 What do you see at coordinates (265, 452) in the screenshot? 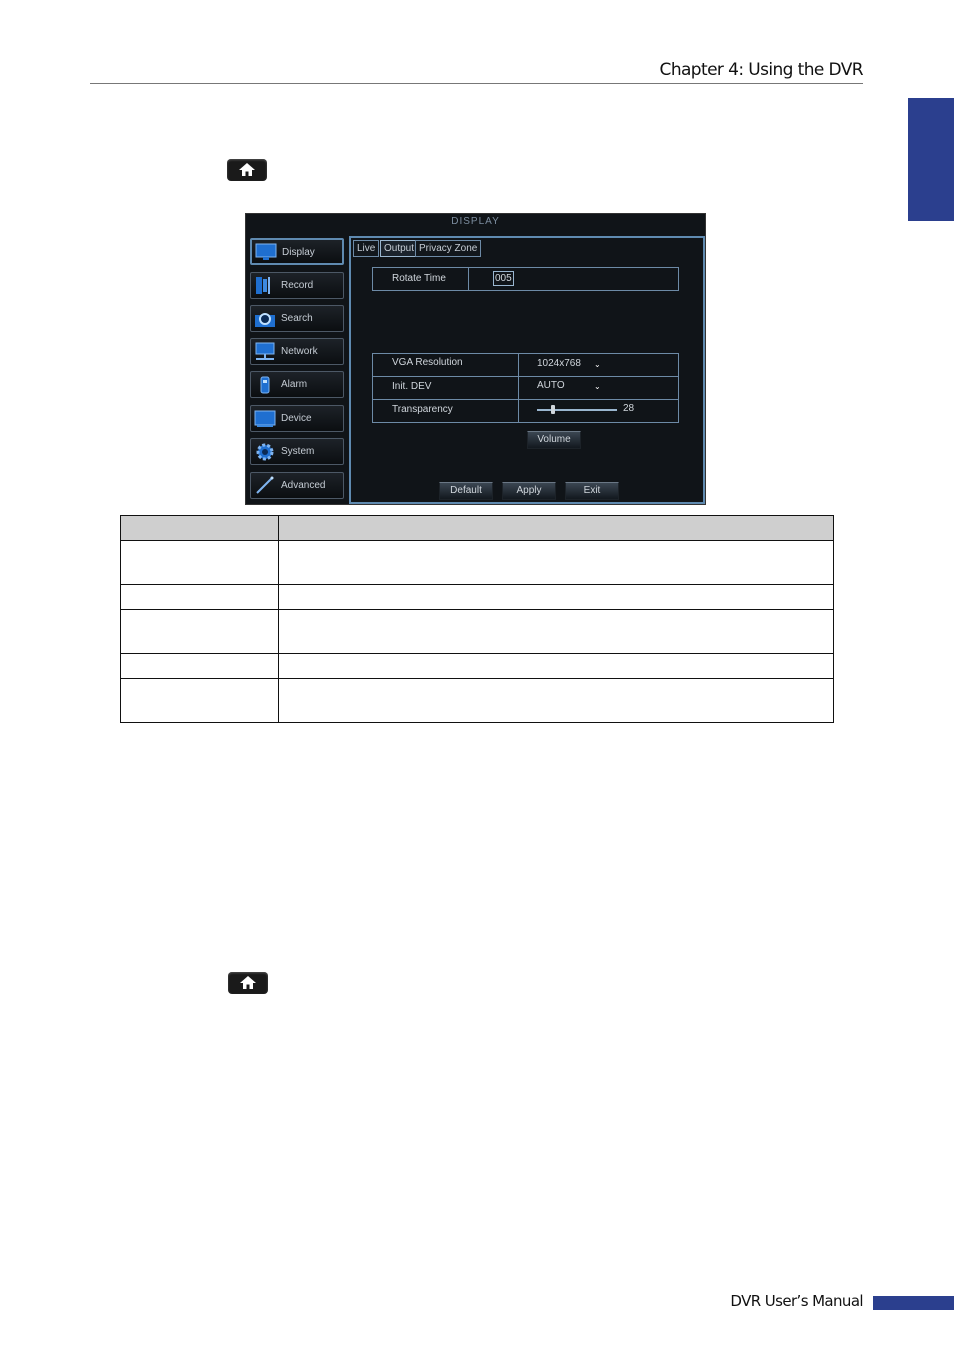
I see `gear-icon` at bounding box center [265, 452].